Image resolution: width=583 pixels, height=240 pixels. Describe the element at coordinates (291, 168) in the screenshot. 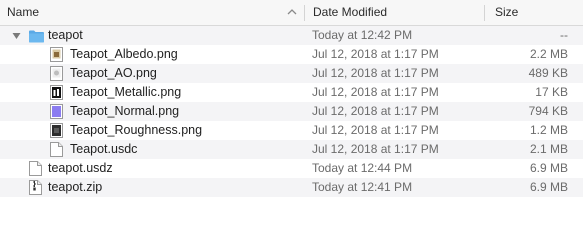

I see `list-row-file: teapot.usdz Today at 12:44 PM 6.9 MB` at that location.